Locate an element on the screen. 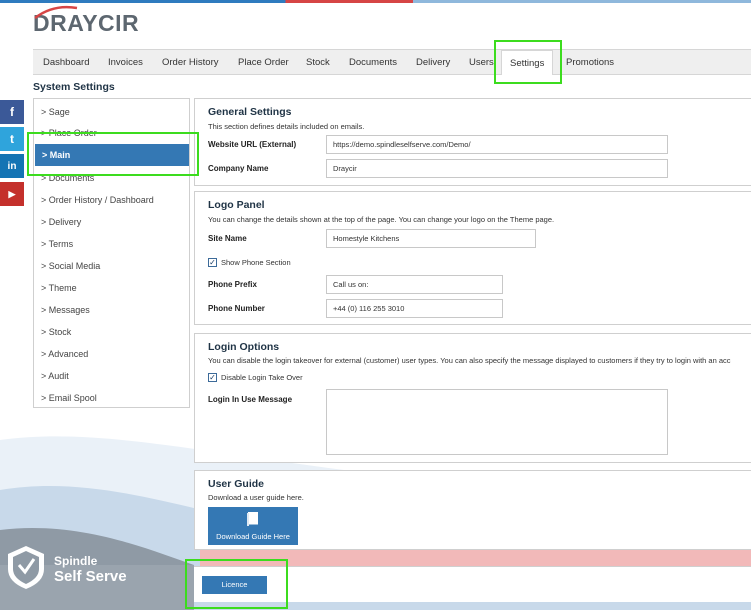  nav-delivery: Delivery is located at coordinates (433, 62).